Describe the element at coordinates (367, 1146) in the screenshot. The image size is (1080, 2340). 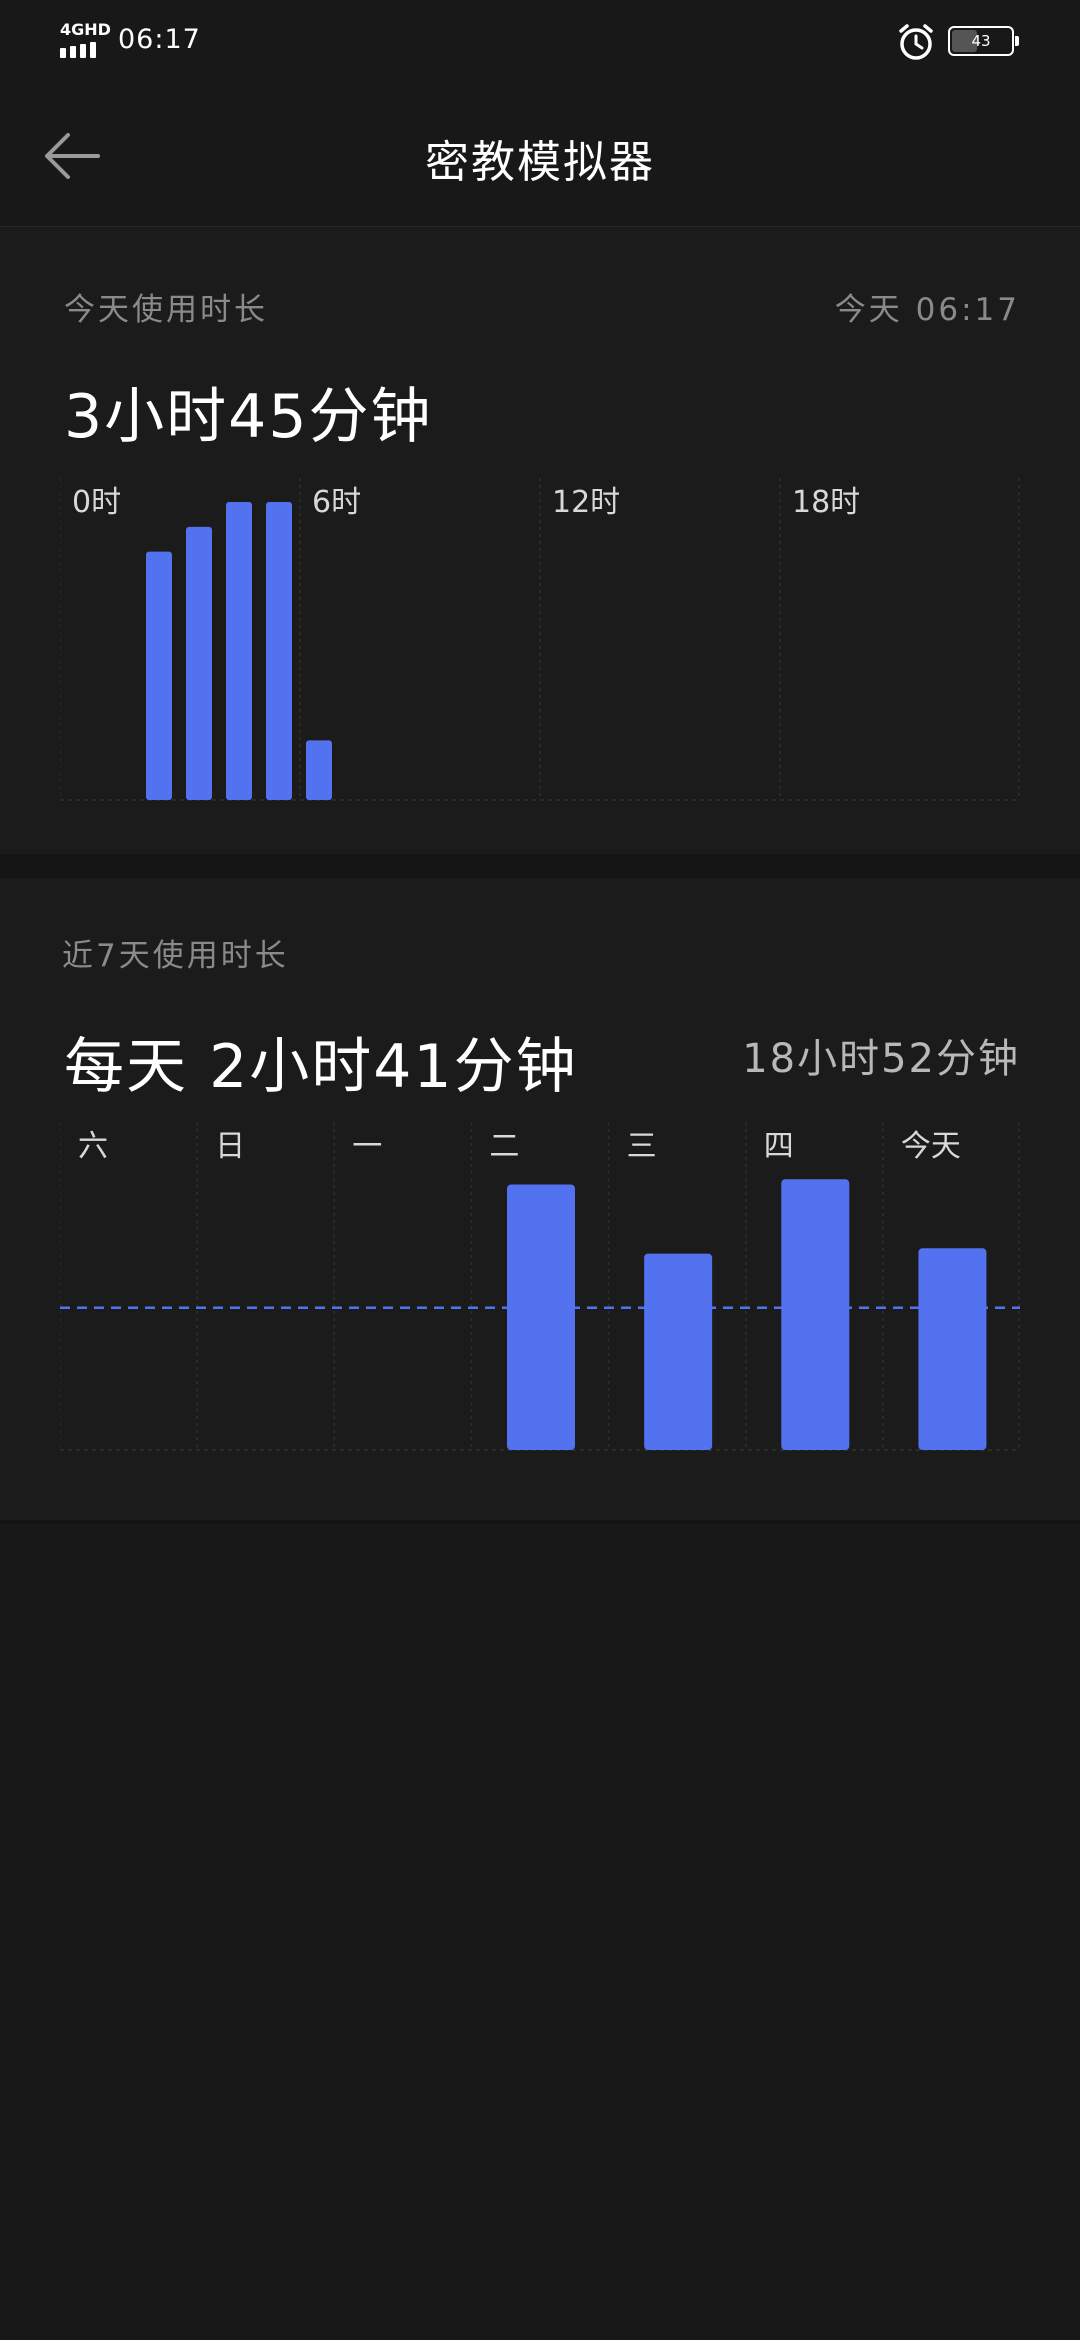
I see `week-tick-label: 一` at that location.